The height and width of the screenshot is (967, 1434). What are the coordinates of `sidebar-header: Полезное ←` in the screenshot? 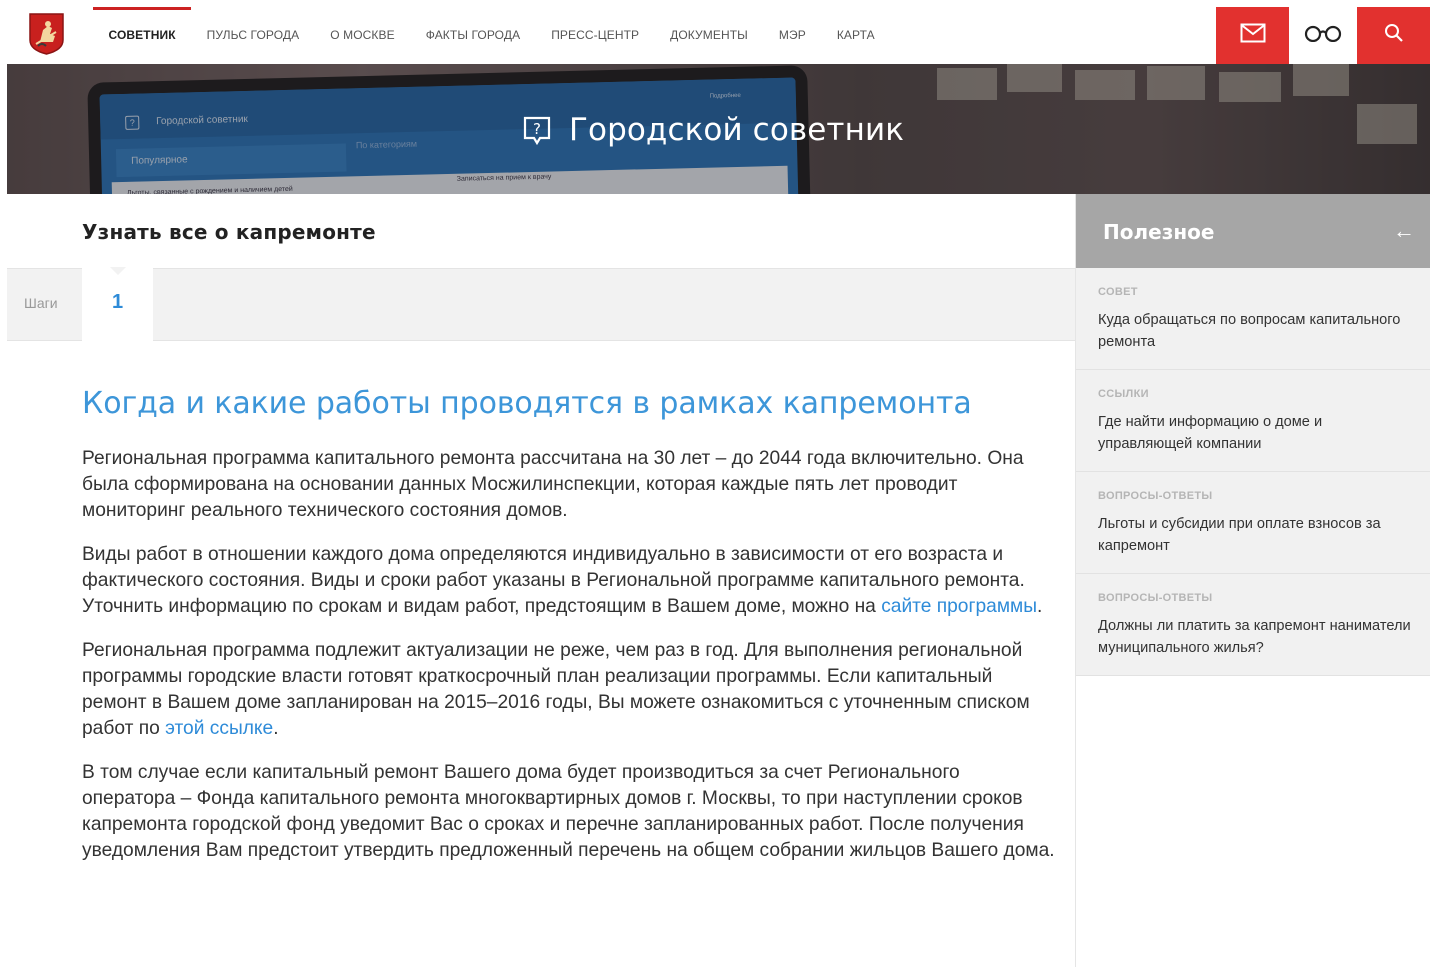 It's located at (1253, 231).